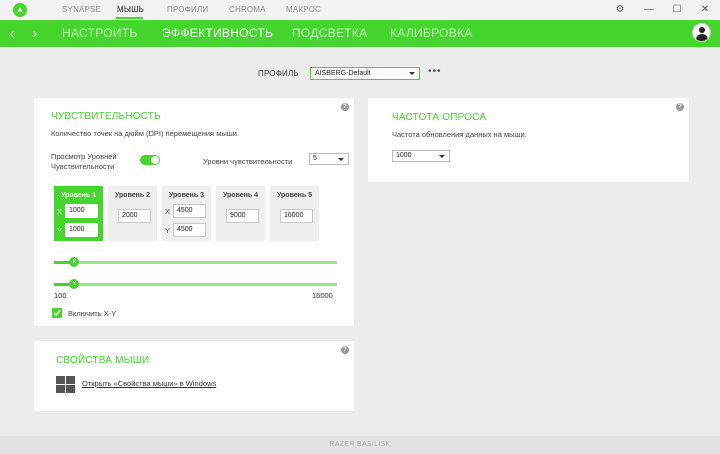  Describe the element at coordinates (78, 195) in the screenshot. I see `stage-label: Уровень 1` at that location.